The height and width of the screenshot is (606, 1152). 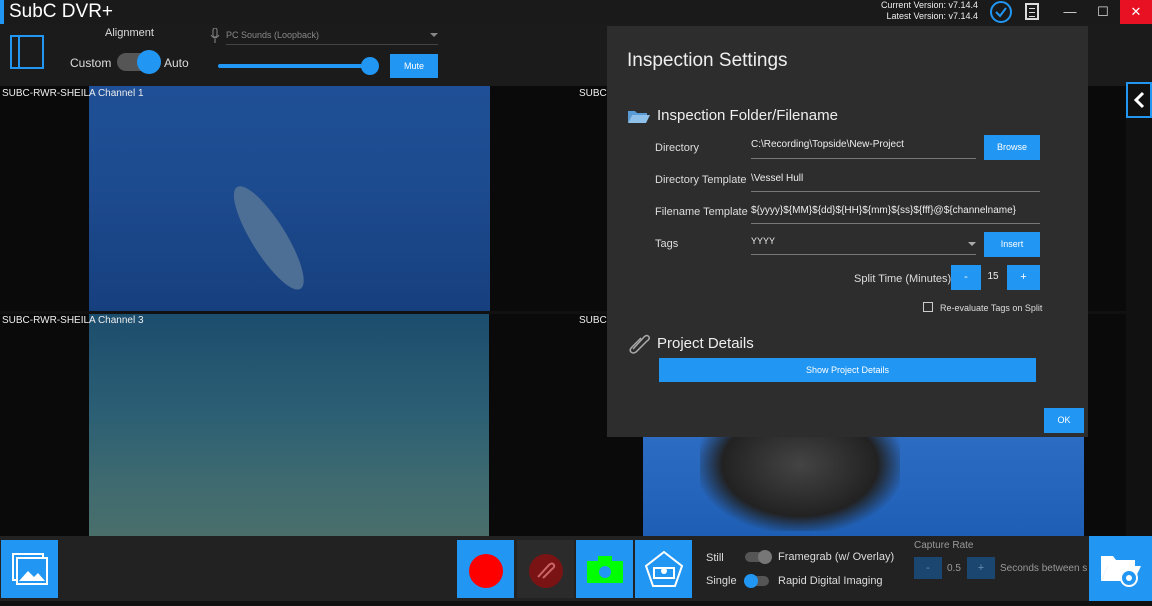 What do you see at coordinates (929, 5) in the screenshot?
I see `current-version: Current Version: v7.14.4` at bounding box center [929, 5].